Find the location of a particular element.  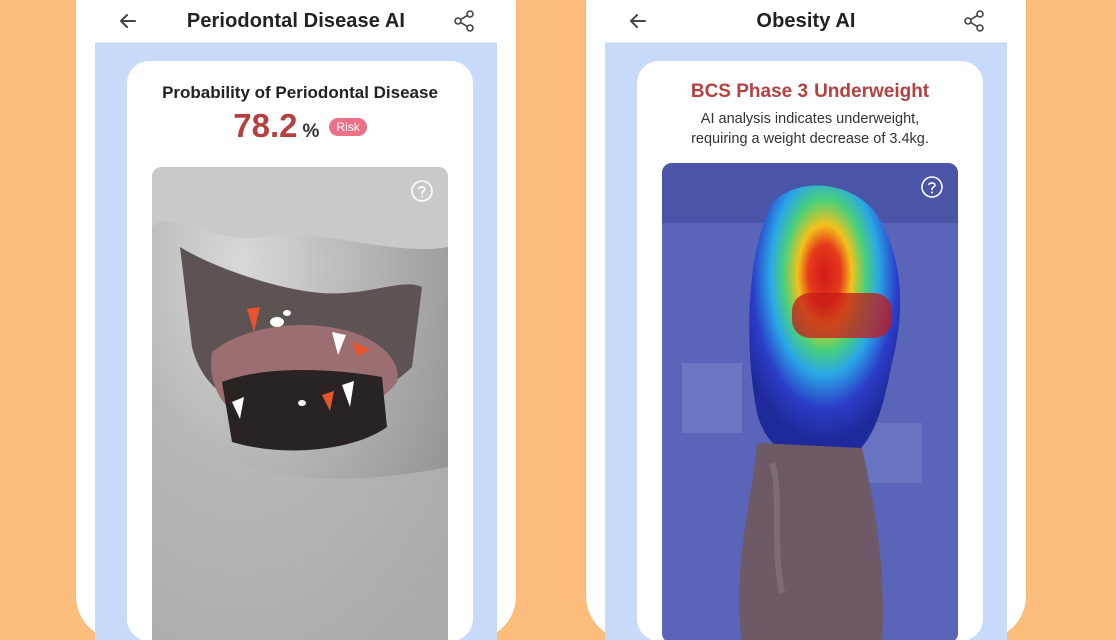

app-bar: Periodontal Disease AI is located at coordinates (296, 21).